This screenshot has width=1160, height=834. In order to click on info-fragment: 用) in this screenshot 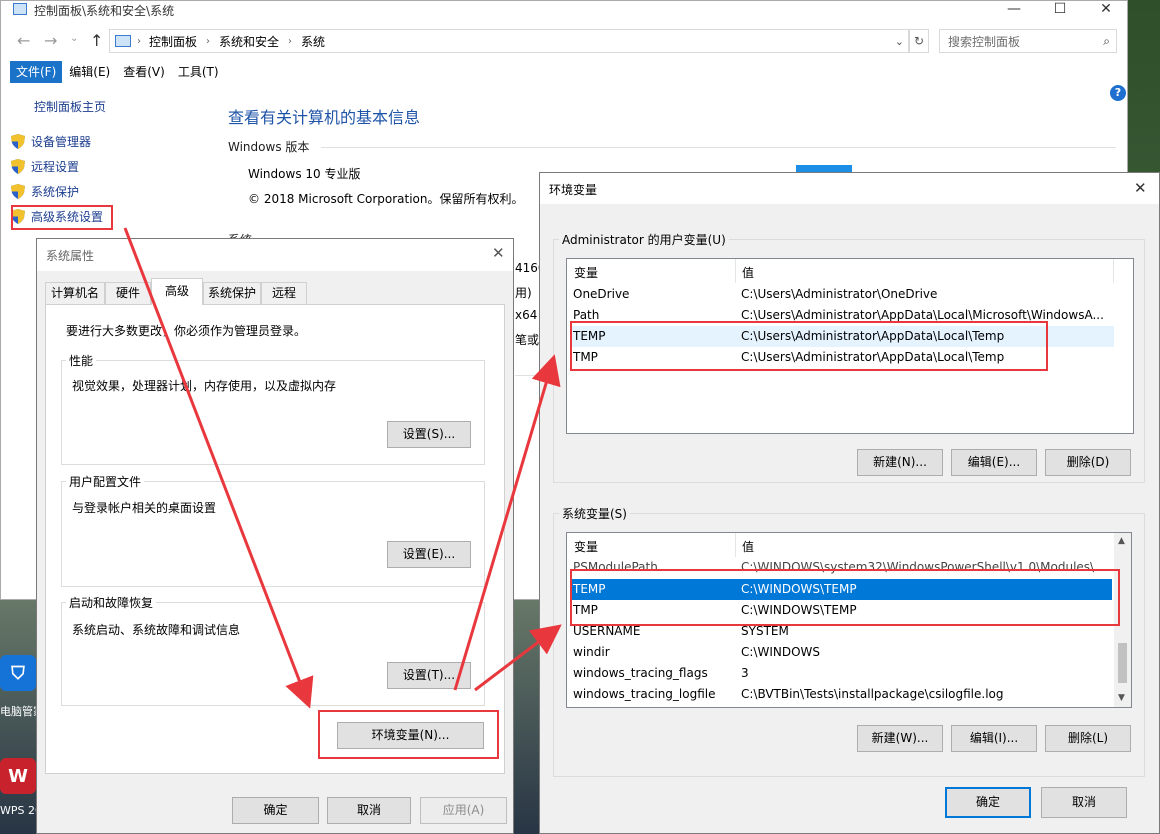, I will do `click(523, 293)`.